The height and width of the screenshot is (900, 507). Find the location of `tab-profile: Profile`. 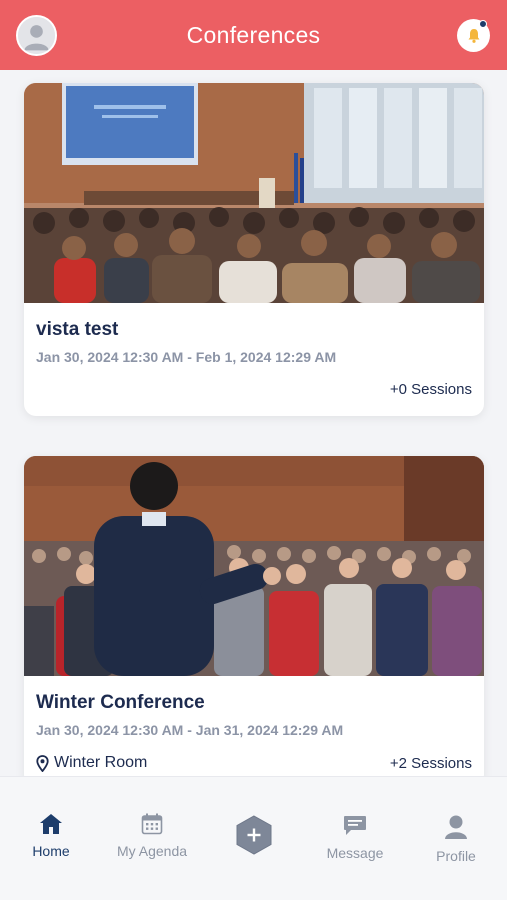

tab-profile: Profile is located at coordinates (456, 839).